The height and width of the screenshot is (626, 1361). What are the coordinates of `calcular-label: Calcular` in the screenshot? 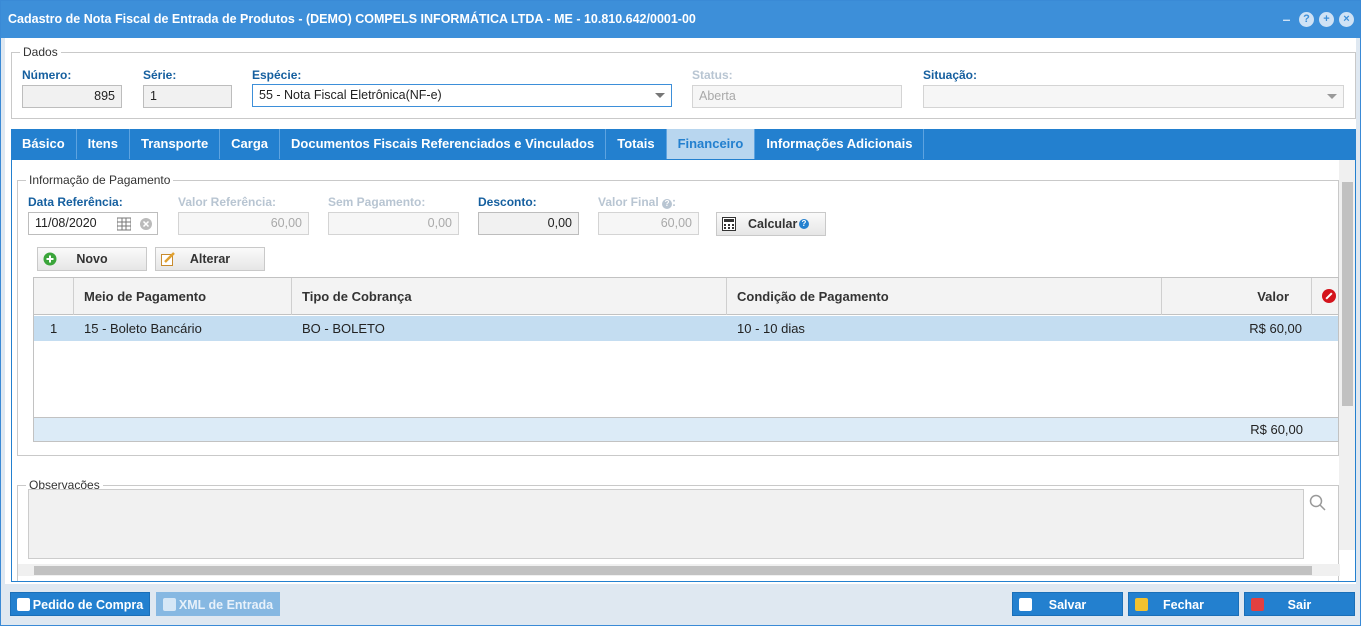 It's located at (773, 224).